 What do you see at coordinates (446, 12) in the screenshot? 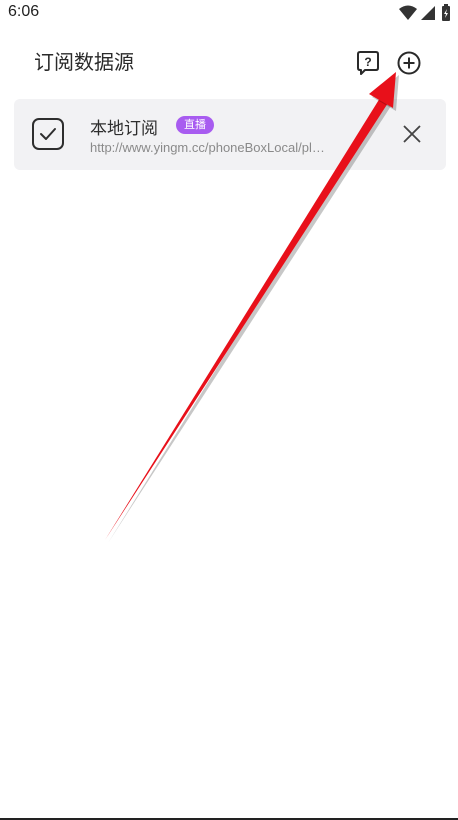
I see `battery-icon` at bounding box center [446, 12].